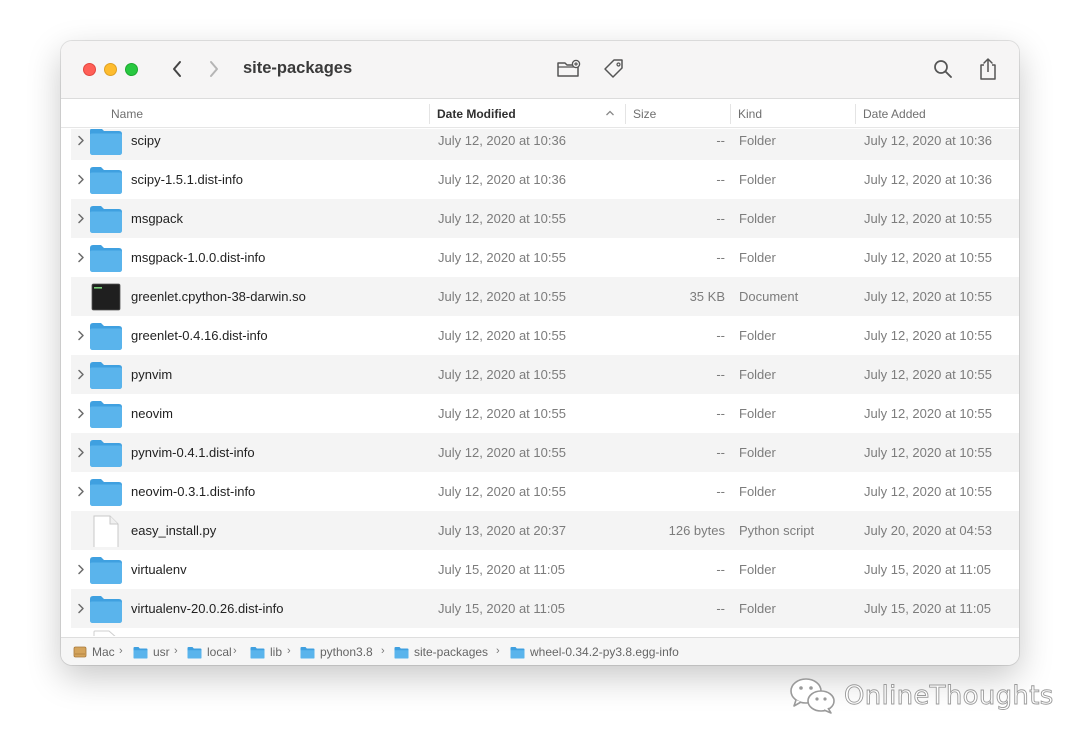  Describe the element at coordinates (707, 296) in the screenshot. I see `file-size: 35 KB` at that location.